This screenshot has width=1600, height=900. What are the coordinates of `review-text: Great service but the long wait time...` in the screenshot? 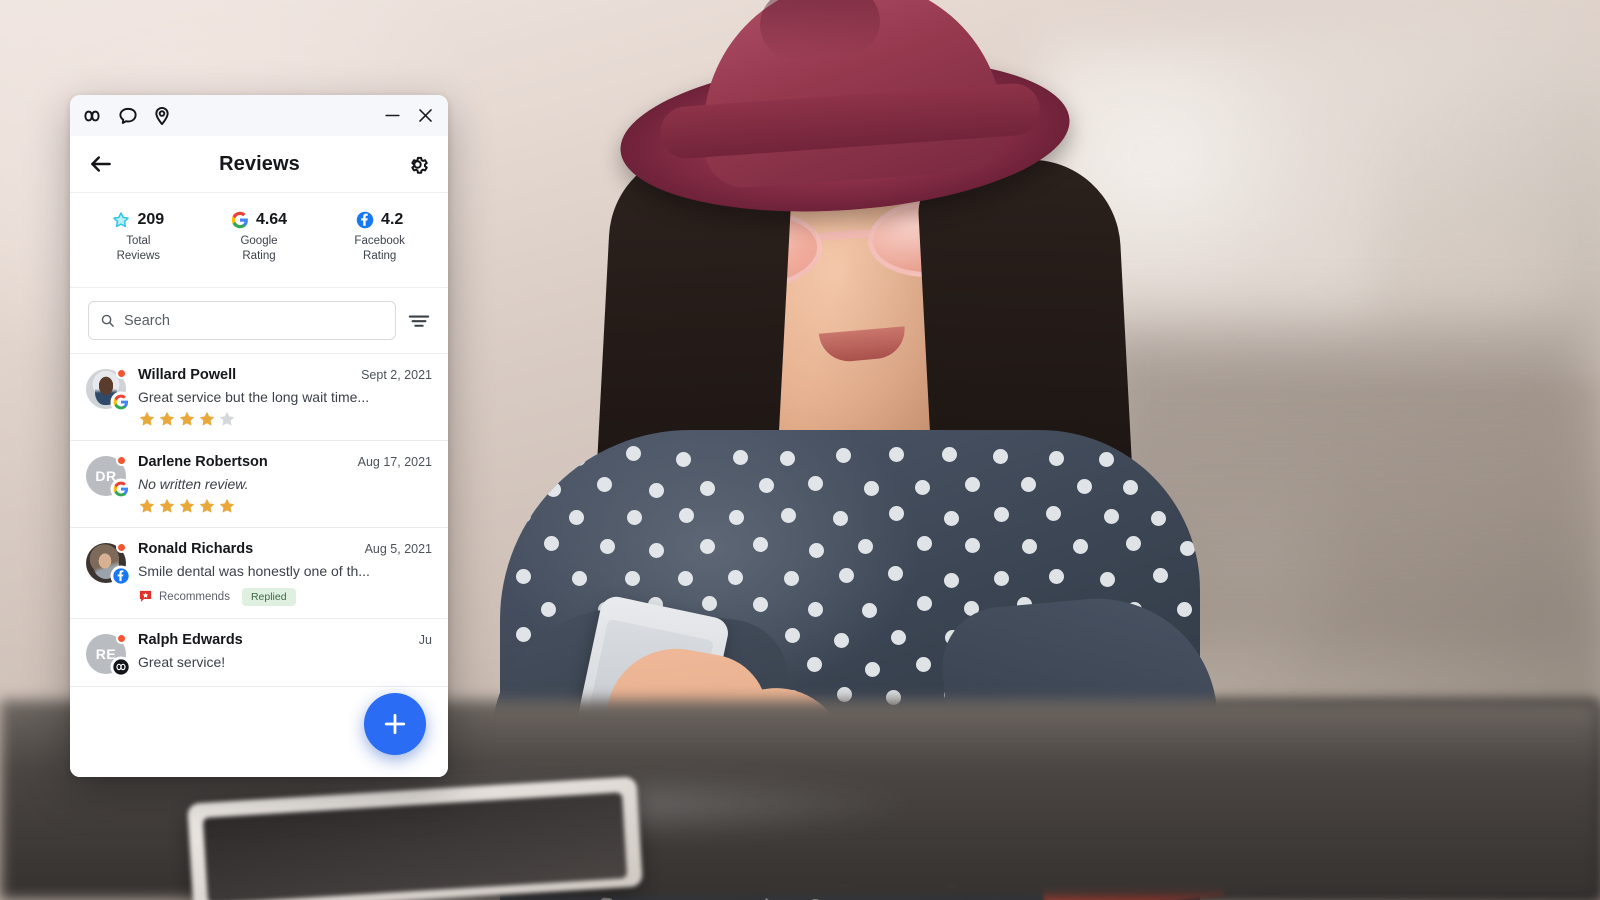 It's located at (254, 397).